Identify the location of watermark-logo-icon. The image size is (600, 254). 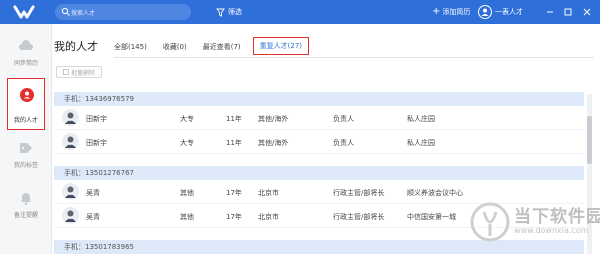
(490, 222).